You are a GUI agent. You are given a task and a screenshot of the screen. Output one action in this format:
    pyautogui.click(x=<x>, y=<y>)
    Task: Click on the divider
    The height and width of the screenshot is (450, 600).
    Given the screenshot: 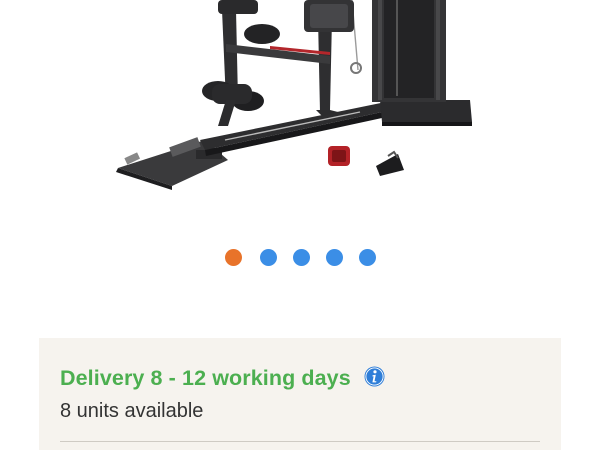 What is the action you would take?
    pyautogui.click(x=300, y=441)
    